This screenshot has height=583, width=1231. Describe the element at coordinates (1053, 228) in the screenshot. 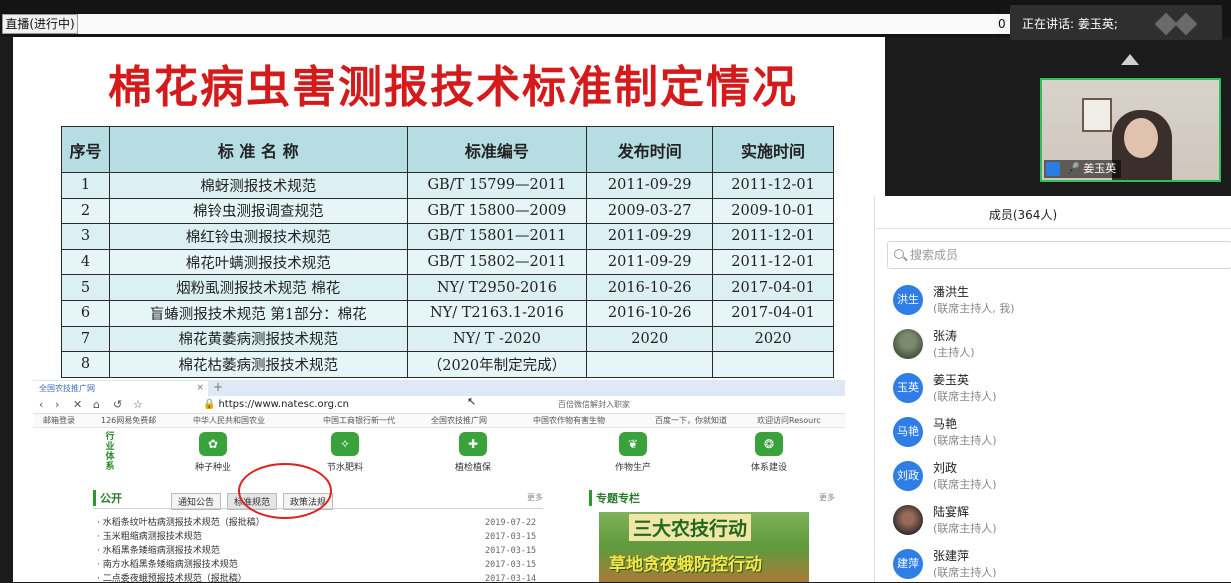

I see `divider` at that location.